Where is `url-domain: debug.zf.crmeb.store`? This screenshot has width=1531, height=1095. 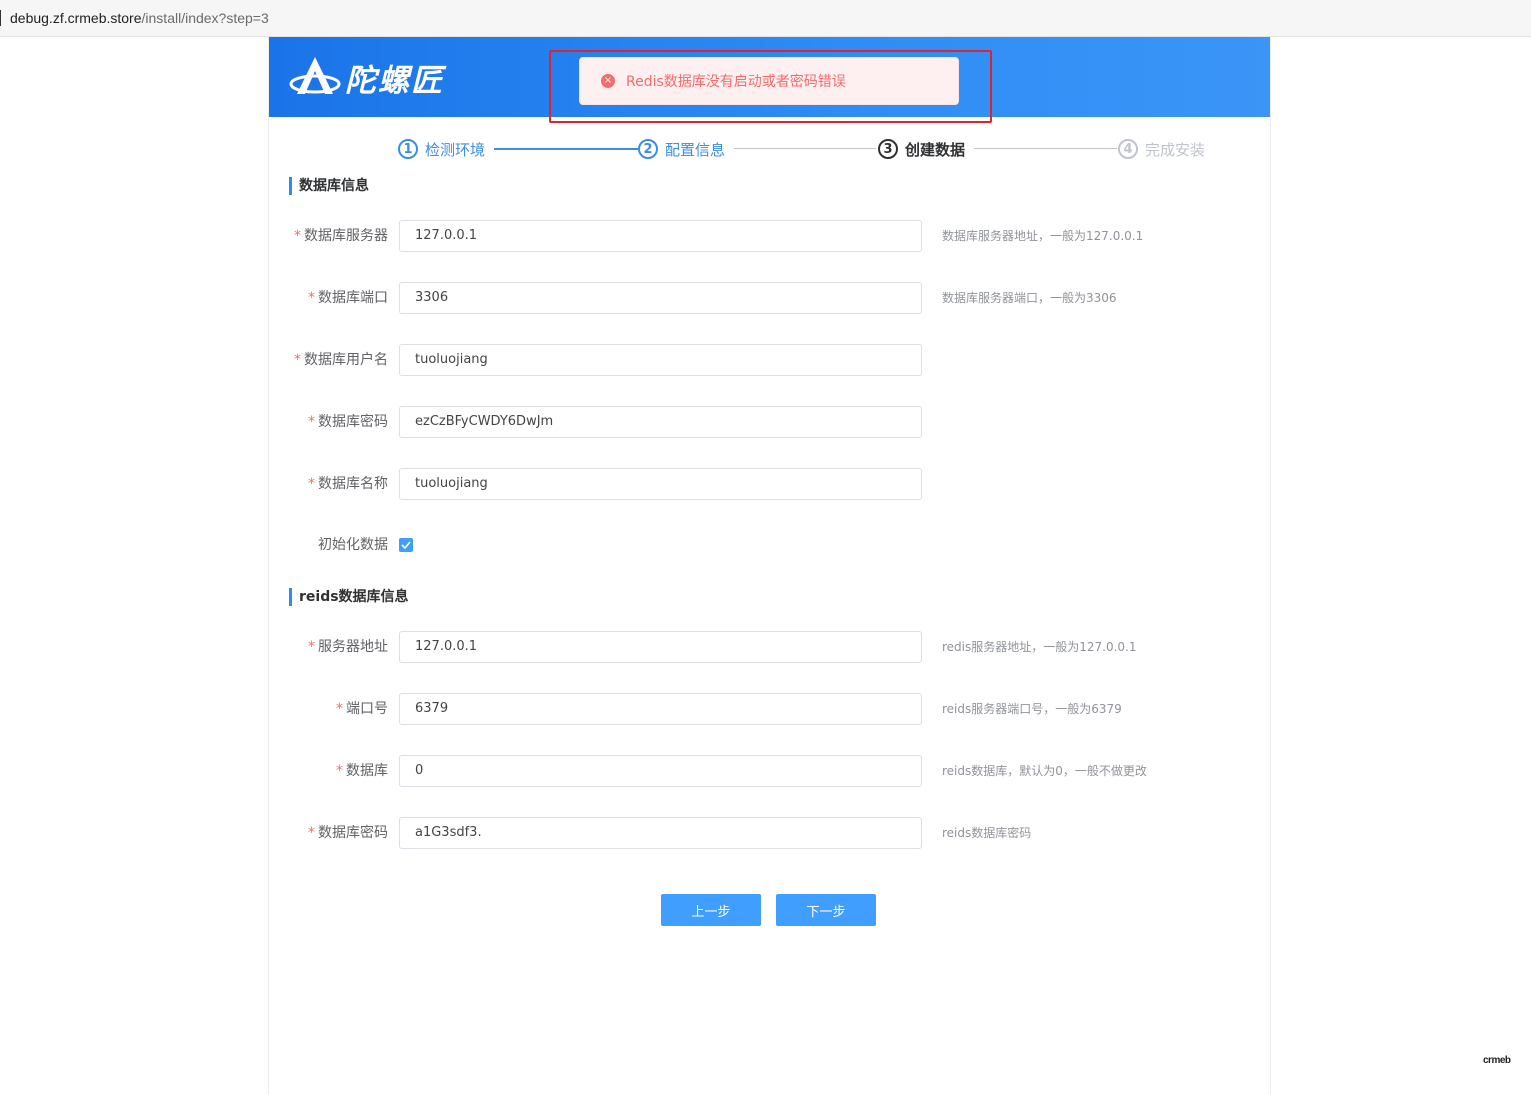 url-domain: debug.zf.crmeb.store is located at coordinates (76, 18).